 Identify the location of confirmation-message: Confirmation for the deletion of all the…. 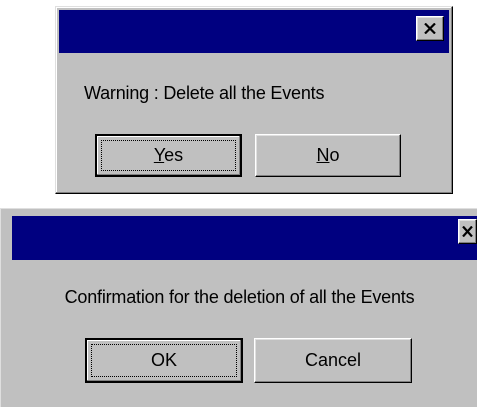
(239, 297).